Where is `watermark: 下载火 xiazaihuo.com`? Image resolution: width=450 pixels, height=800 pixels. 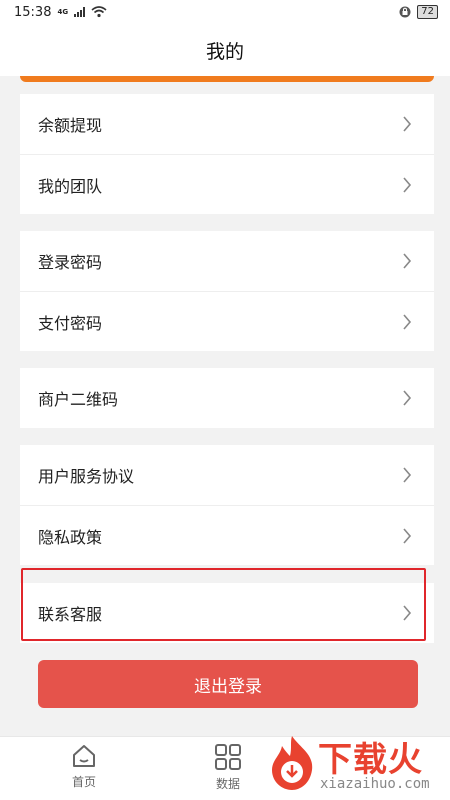
watermark: 下载火 xiazaihuo.com is located at coordinates (356, 763).